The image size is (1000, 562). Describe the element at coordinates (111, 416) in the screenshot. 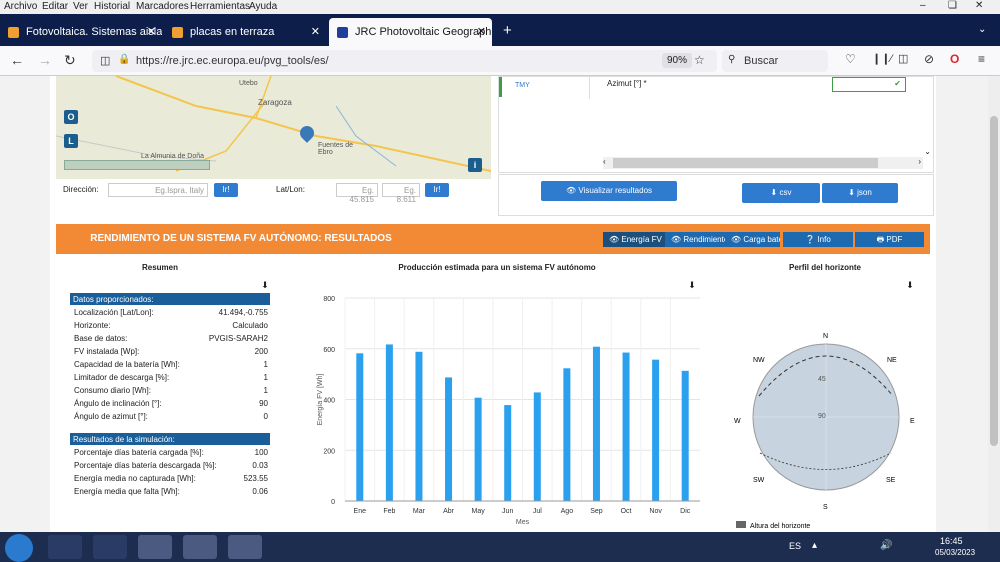

I see `summary-key: Ángulo de azimut [°]:` at that location.